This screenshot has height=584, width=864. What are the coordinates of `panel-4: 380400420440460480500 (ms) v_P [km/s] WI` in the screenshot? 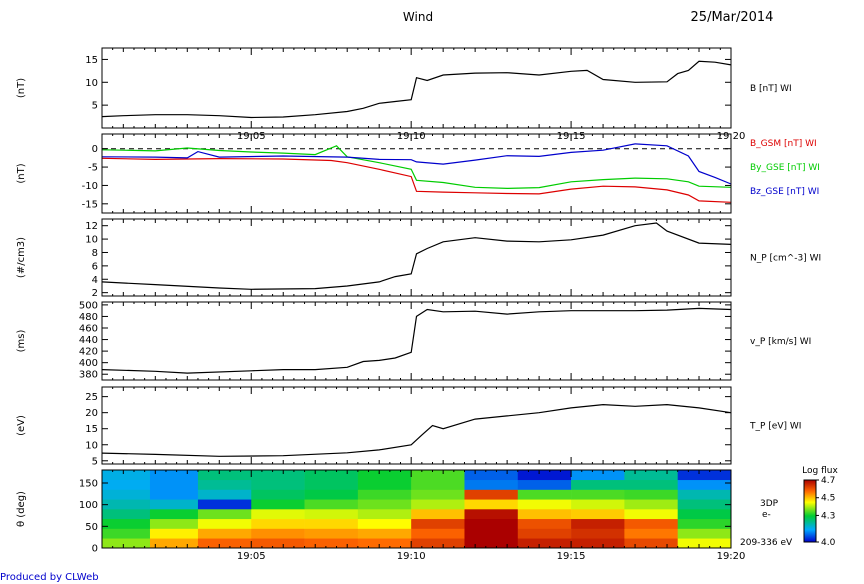 It's located at (413, 340).